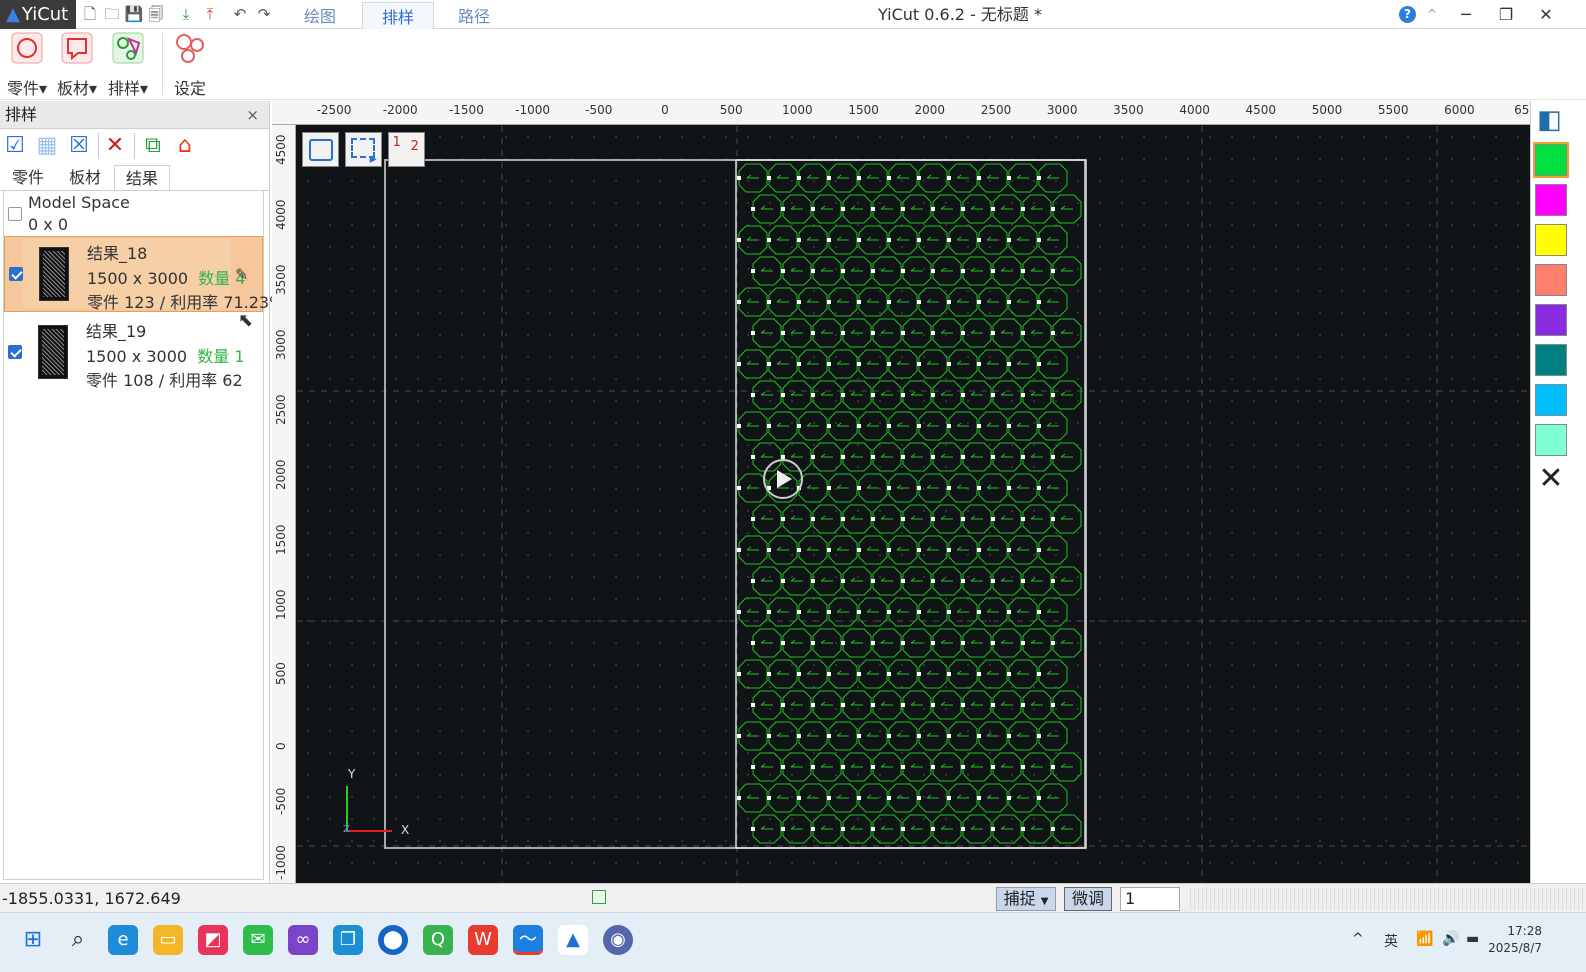 The image size is (1586, 972). What do you see at coordinates (264, 14) in the screenshot?
I see `redo-icon: ↷` at bounding box center [264, 14].